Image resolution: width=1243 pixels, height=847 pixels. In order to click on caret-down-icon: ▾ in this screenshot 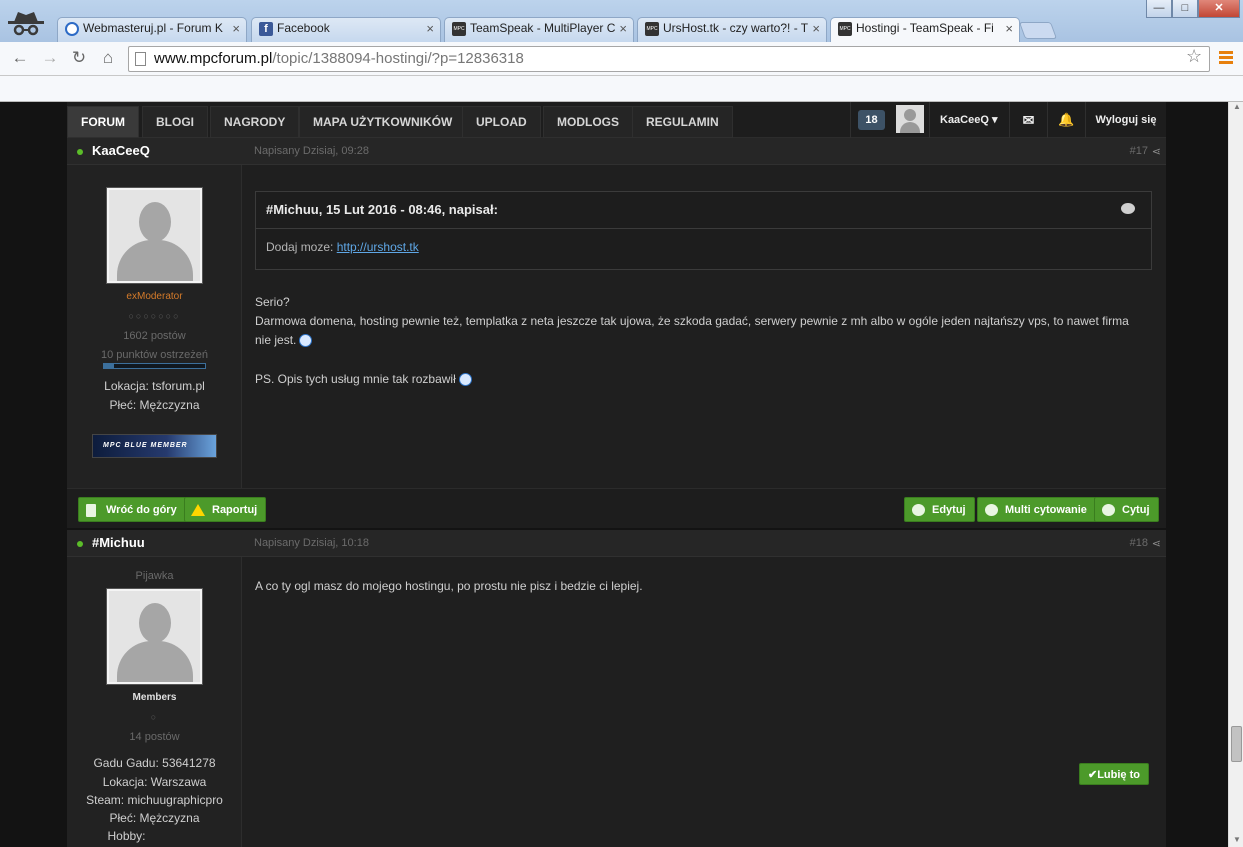, I will do `click(994, 120)`.